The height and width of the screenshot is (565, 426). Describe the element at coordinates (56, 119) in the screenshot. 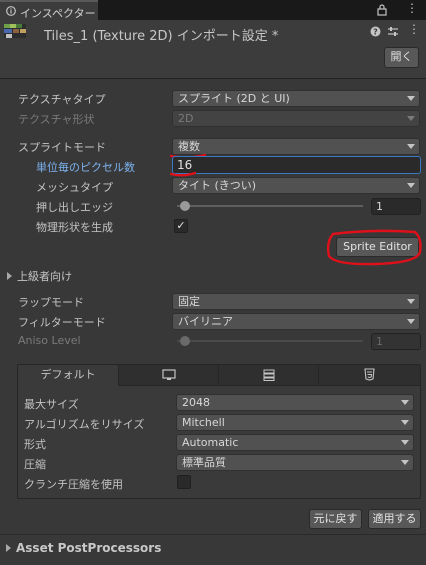

I see `texture-shape-label: テクスチャ形状` at that location.